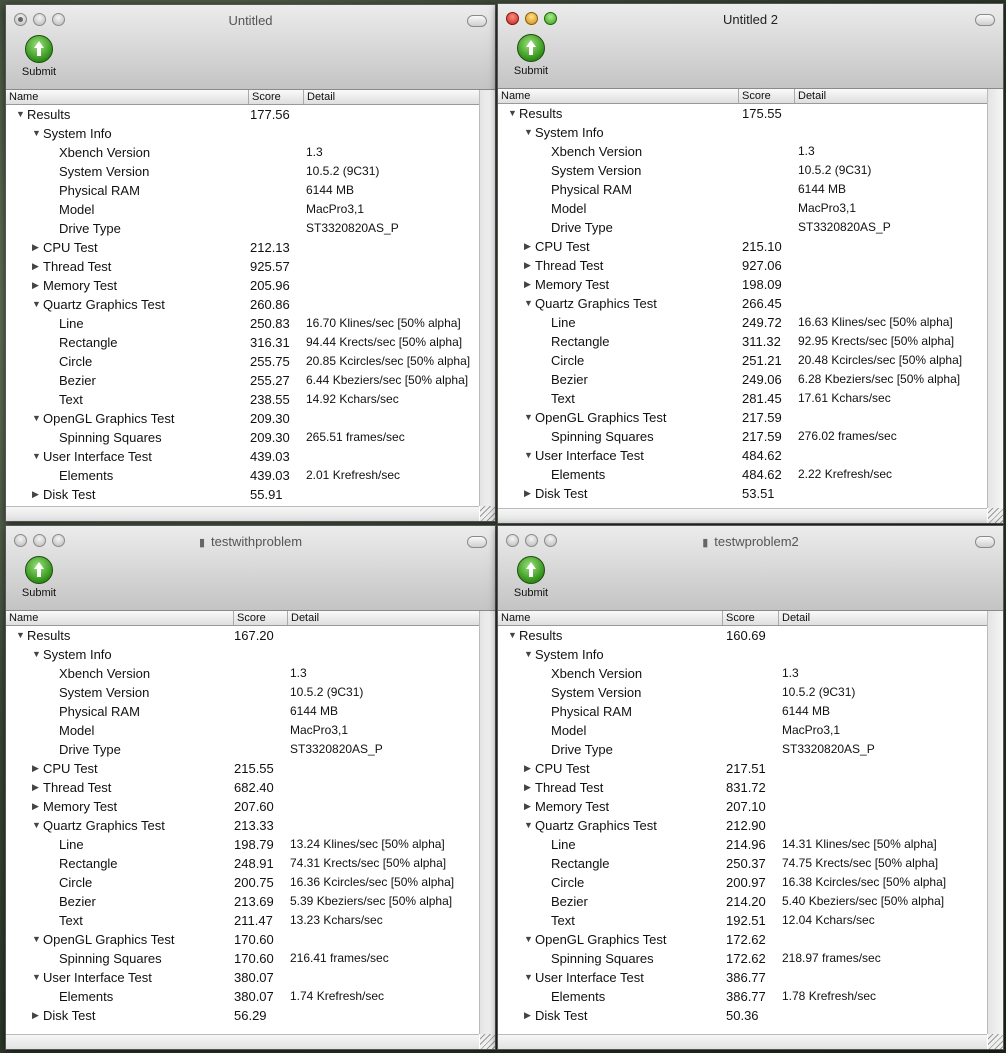 This screenshot has width=1006, height=1053. Describe the element at coordinates (742, 787) in the screenshot. I see `outline-row: ▶ Thread Test 831.72` at that location.